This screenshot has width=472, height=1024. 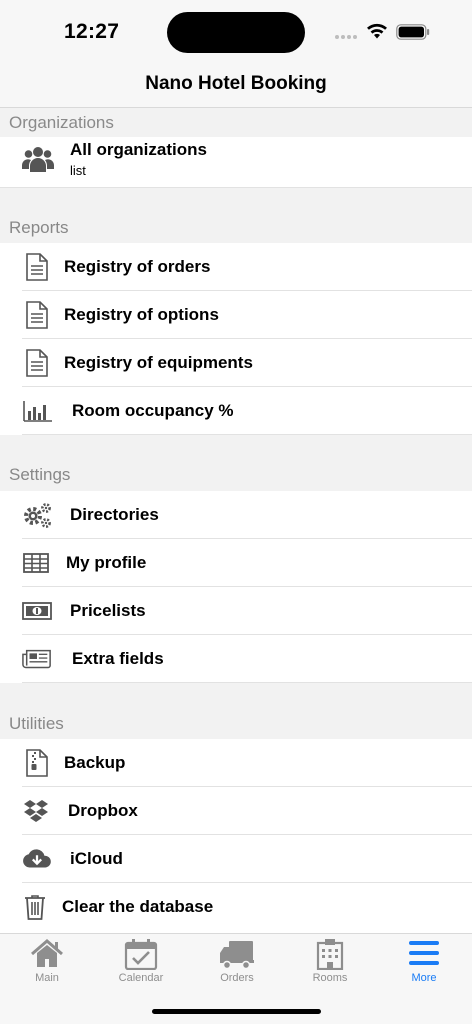 What do you see at coordinates (347, 38) in the screenshot?
I see `cellular-signal-icon` at bounding box center [347, 38].